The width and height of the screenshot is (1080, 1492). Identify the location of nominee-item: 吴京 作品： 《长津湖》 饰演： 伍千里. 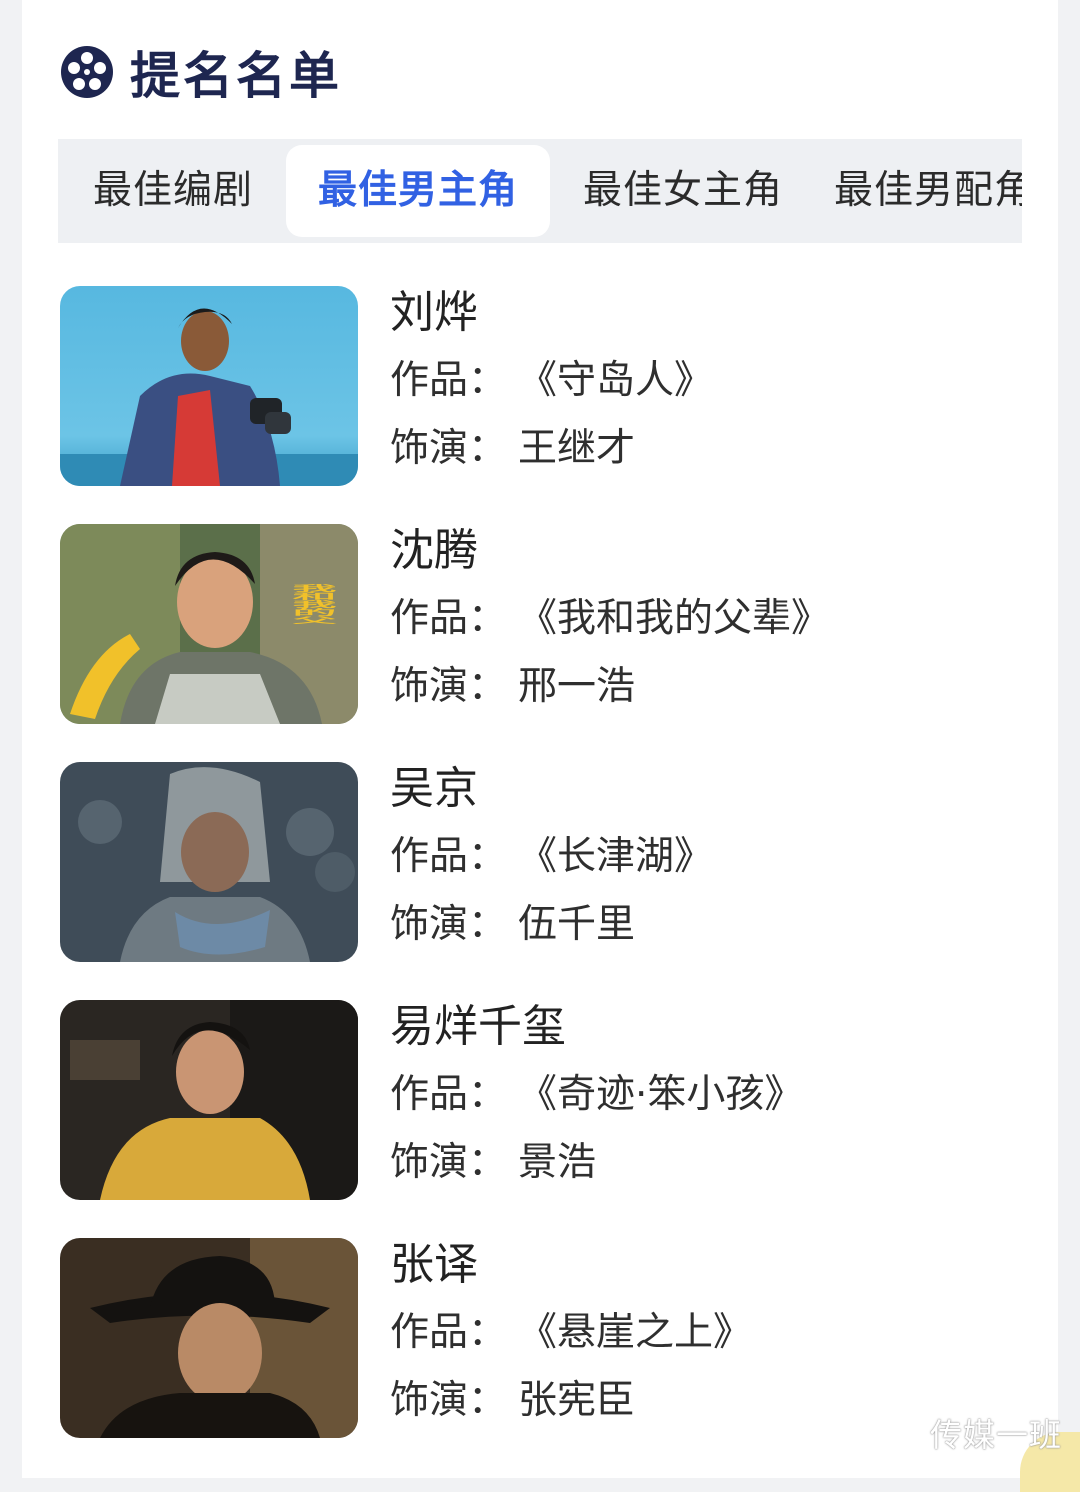
(540, 862).